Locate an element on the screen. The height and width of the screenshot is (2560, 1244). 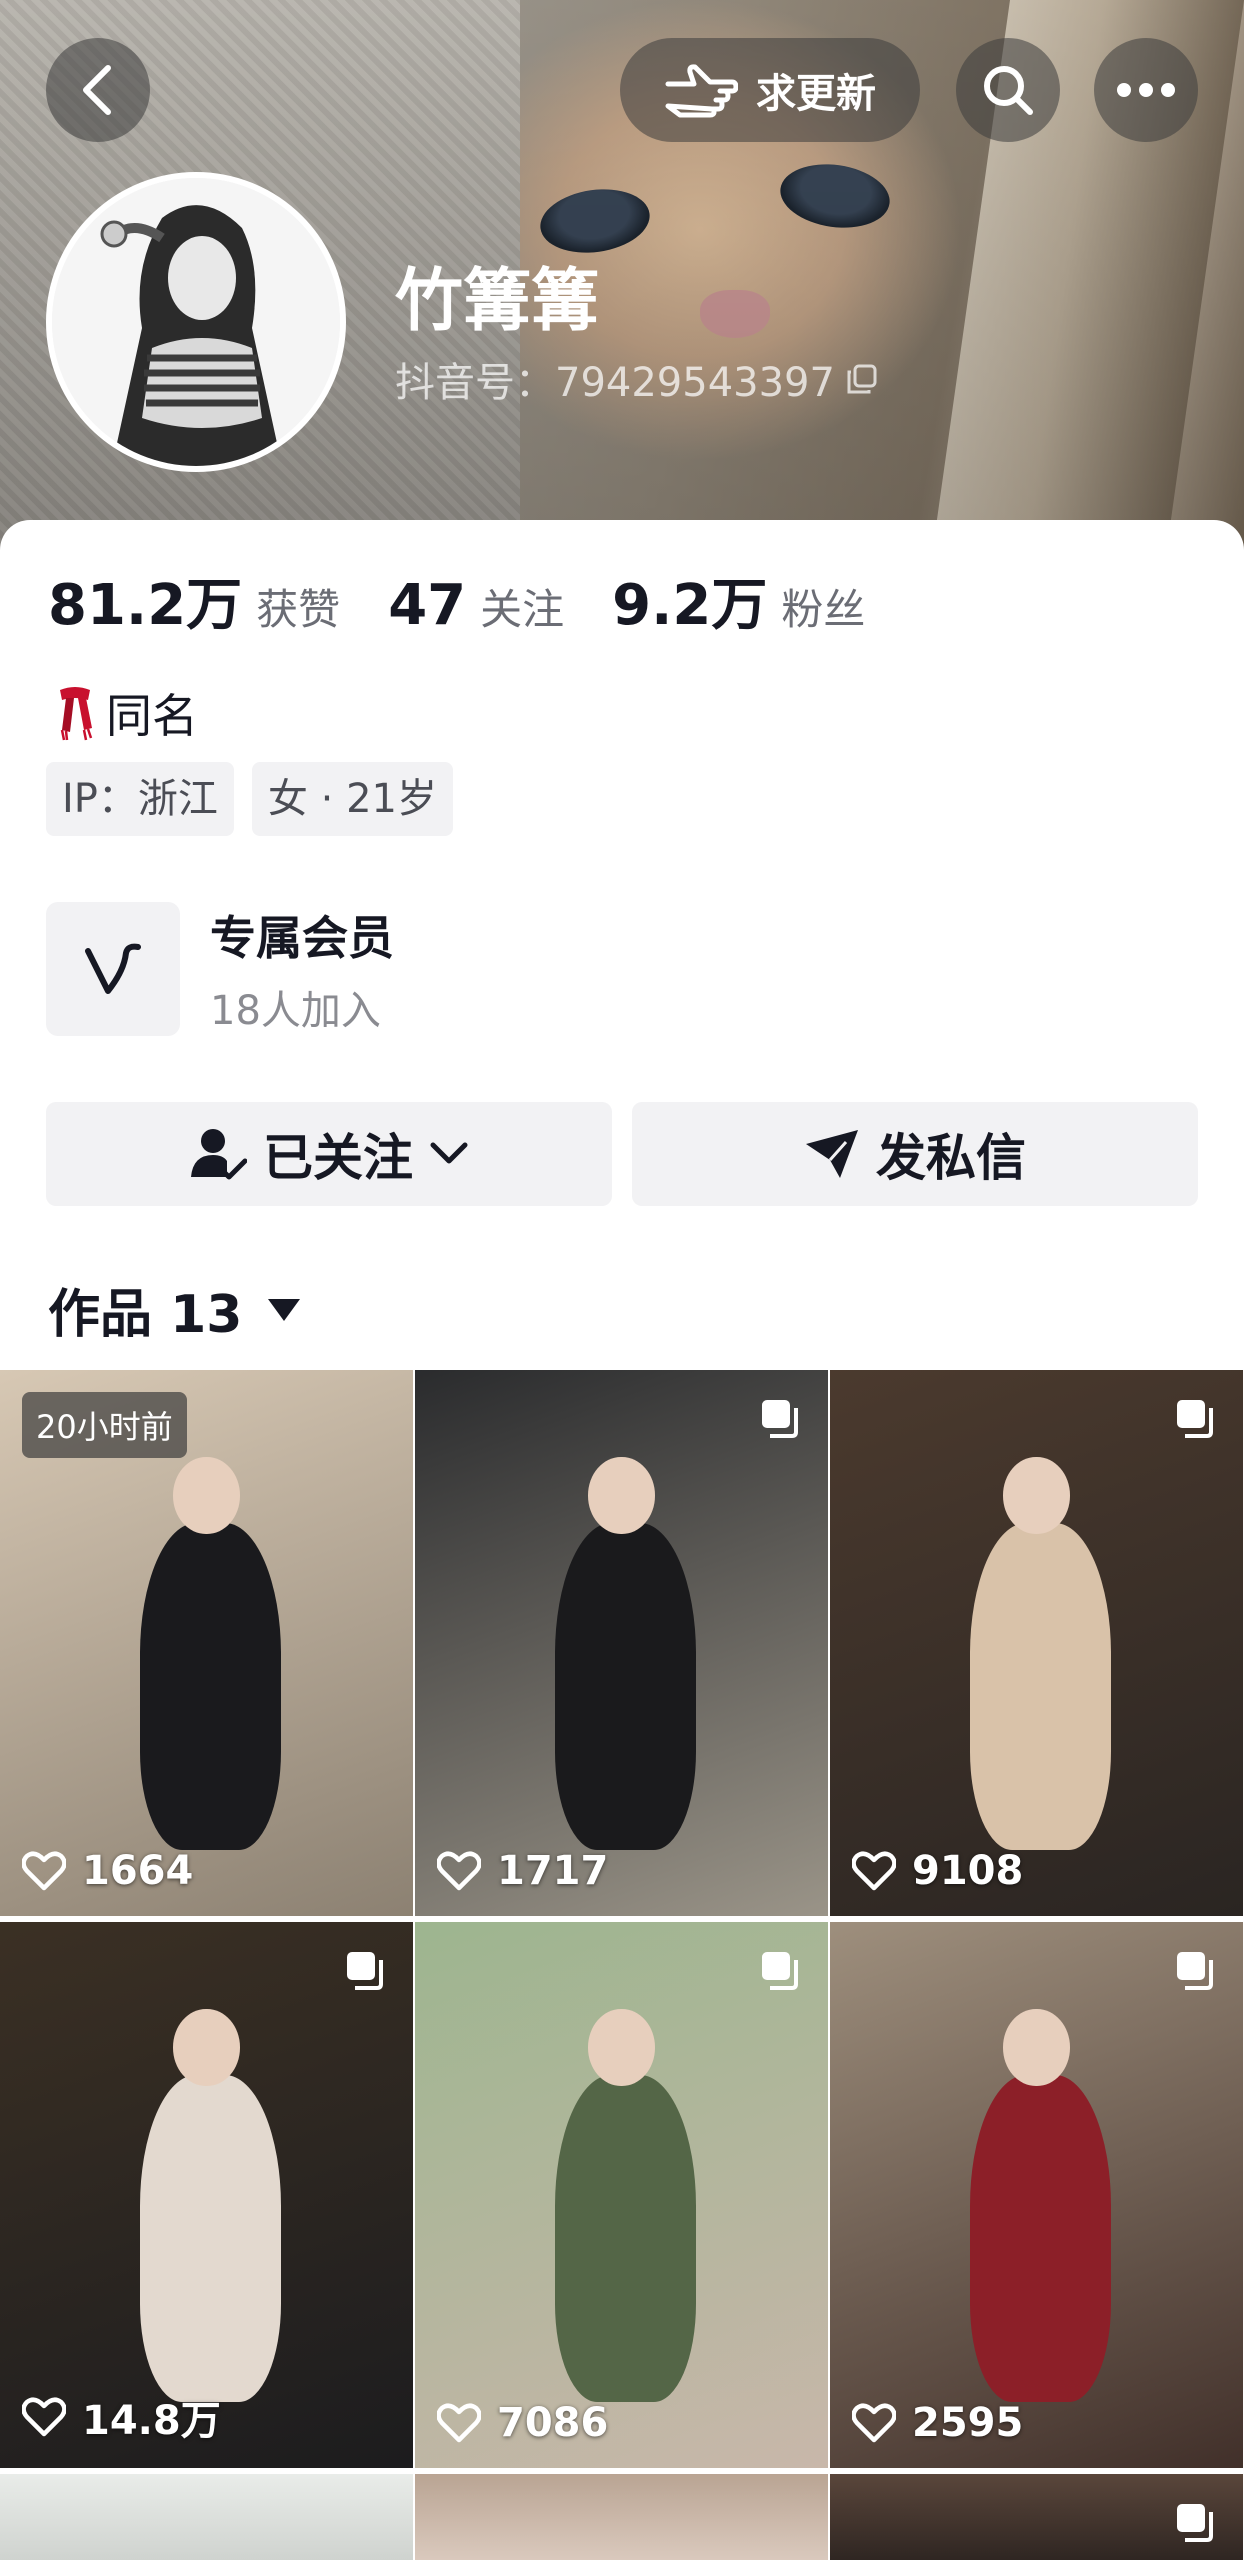
back-arrow-icon is located at coordinates (97, 90).